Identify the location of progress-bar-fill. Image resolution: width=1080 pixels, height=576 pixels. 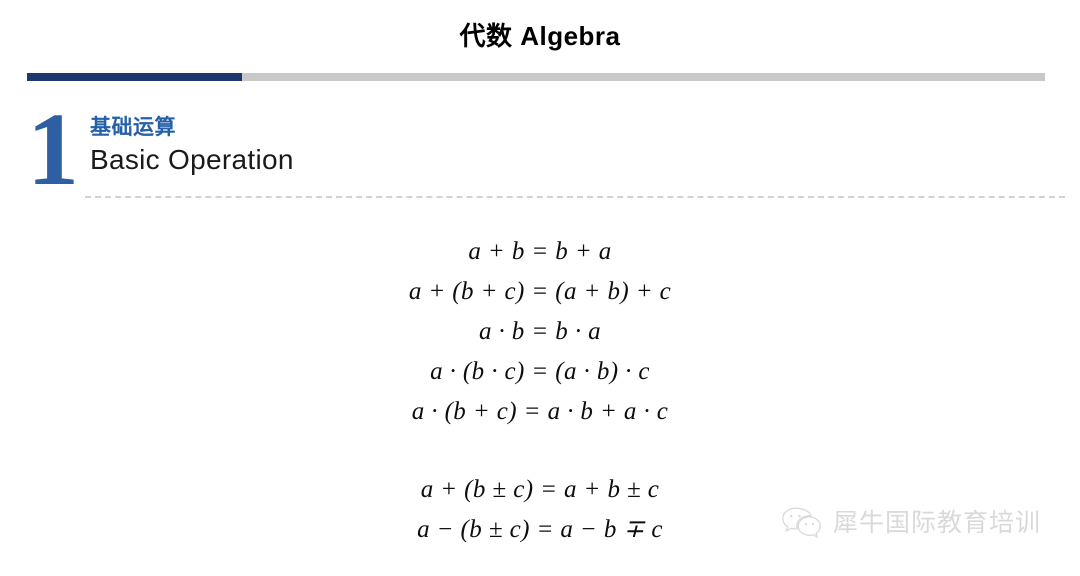
(134, 77).